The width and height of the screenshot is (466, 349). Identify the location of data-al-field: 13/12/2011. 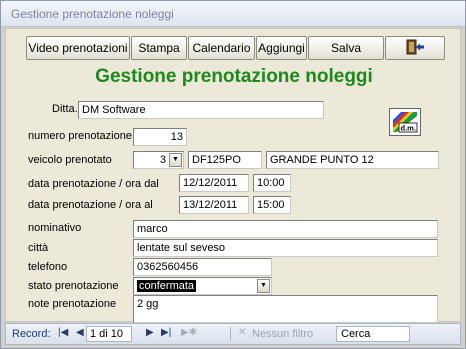
(214, 205).